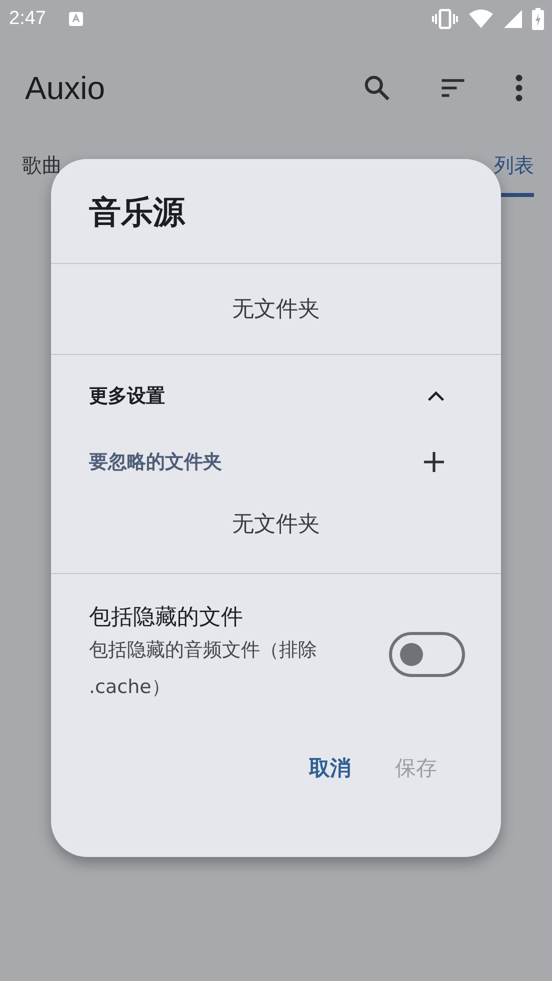 The image size is (552, 981). Describe the element at coordinates (155, 462) in the screenshot. I see `excluded-folders-label: 要忽略的文件夹` at that location.